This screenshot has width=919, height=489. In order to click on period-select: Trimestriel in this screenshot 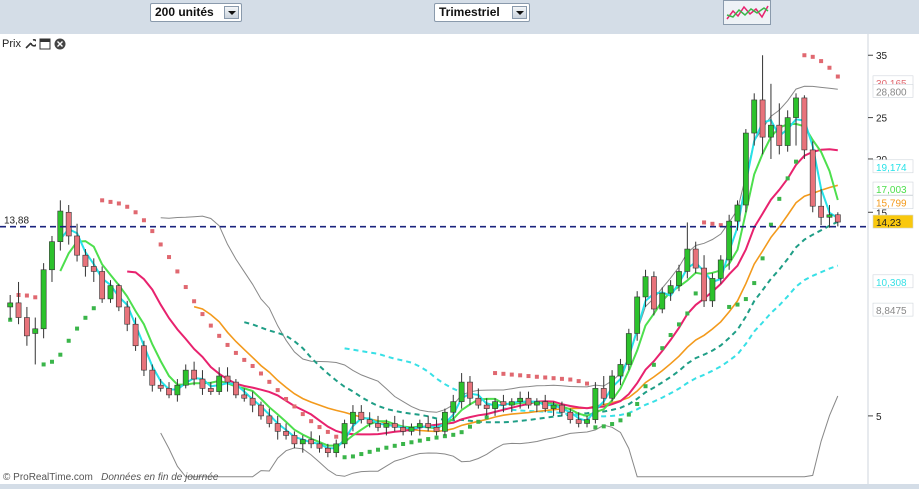, I will do `click(482, 12)`.